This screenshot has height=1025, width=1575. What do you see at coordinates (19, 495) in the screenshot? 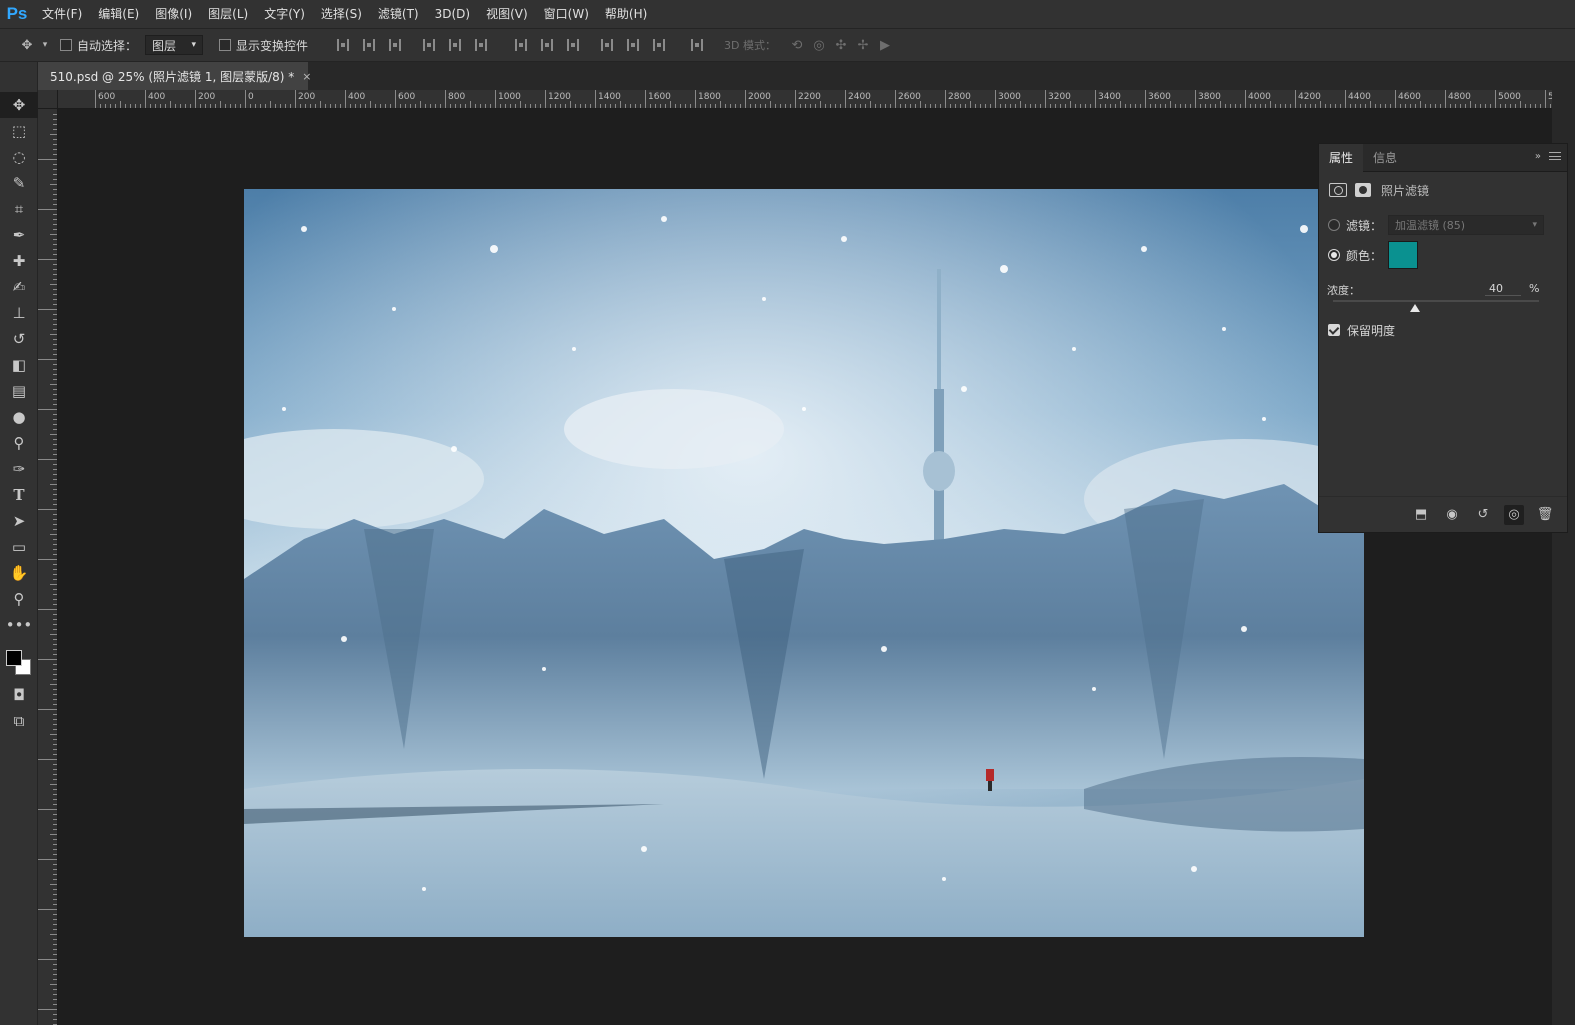
I see `type-tool-icon: T` at bounding box center [19, 495].